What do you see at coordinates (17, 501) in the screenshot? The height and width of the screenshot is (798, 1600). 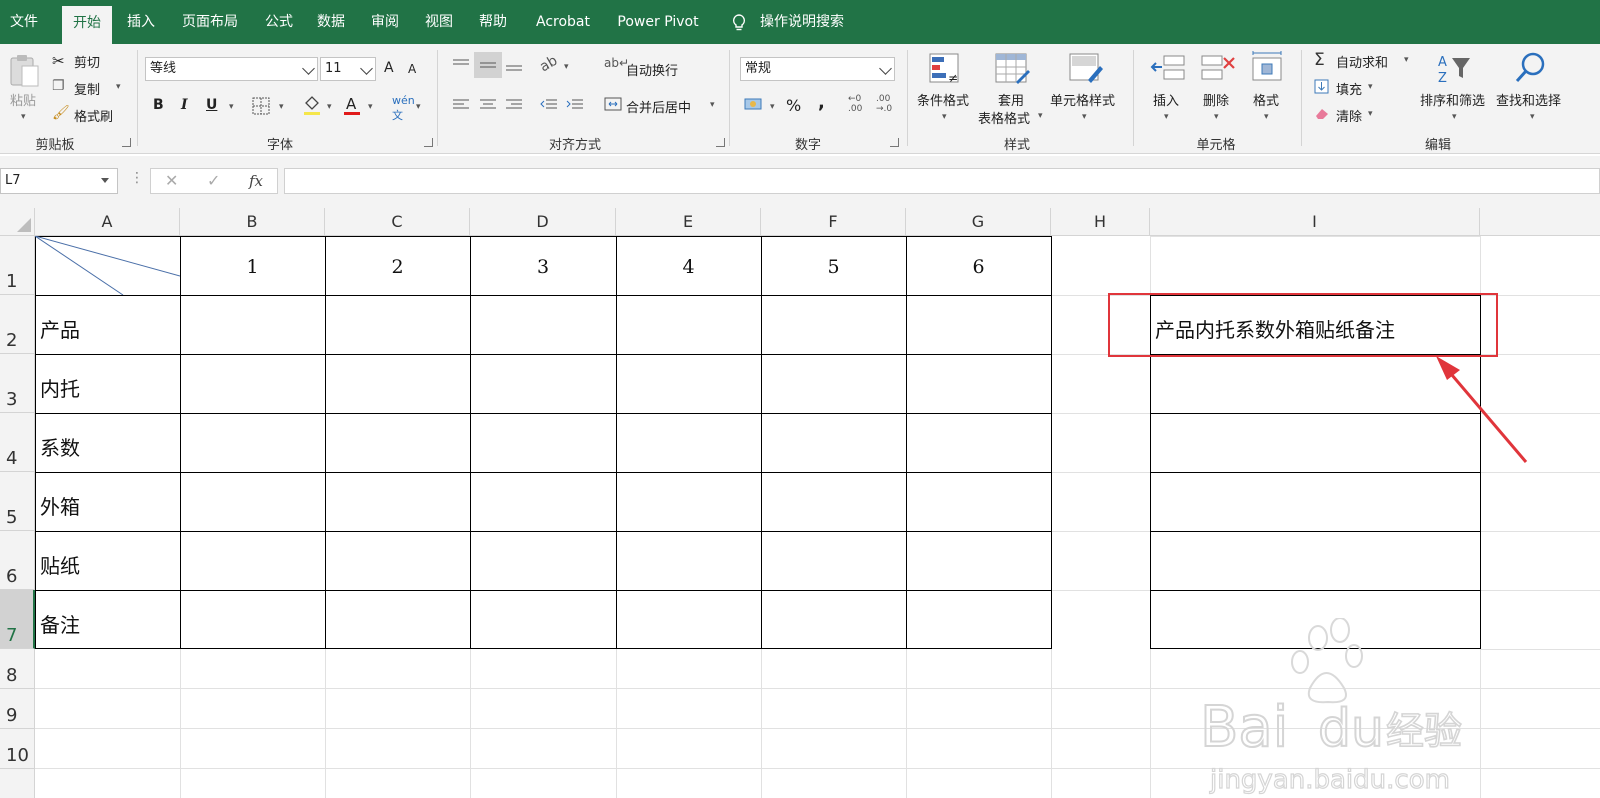 I see `row-header-5: 5` at bounding box center [17, 501].